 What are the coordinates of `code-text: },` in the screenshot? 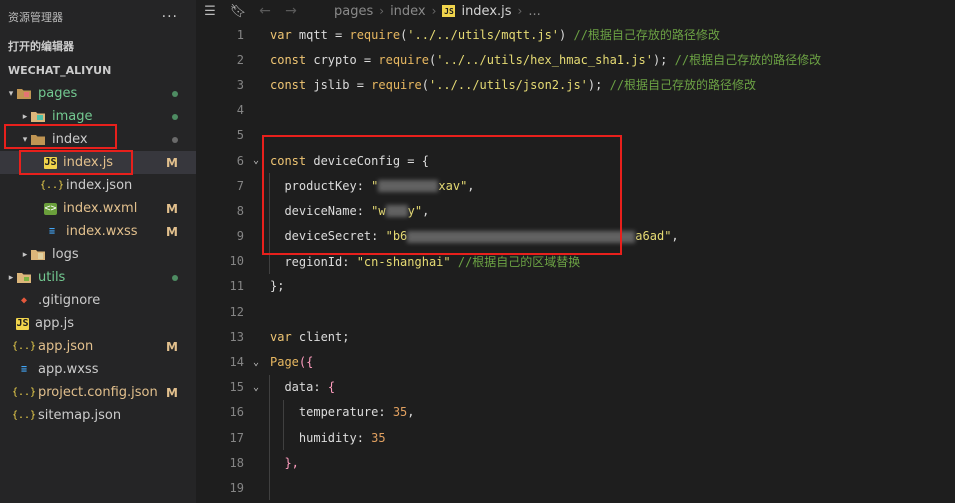 It's located at (291, 462).